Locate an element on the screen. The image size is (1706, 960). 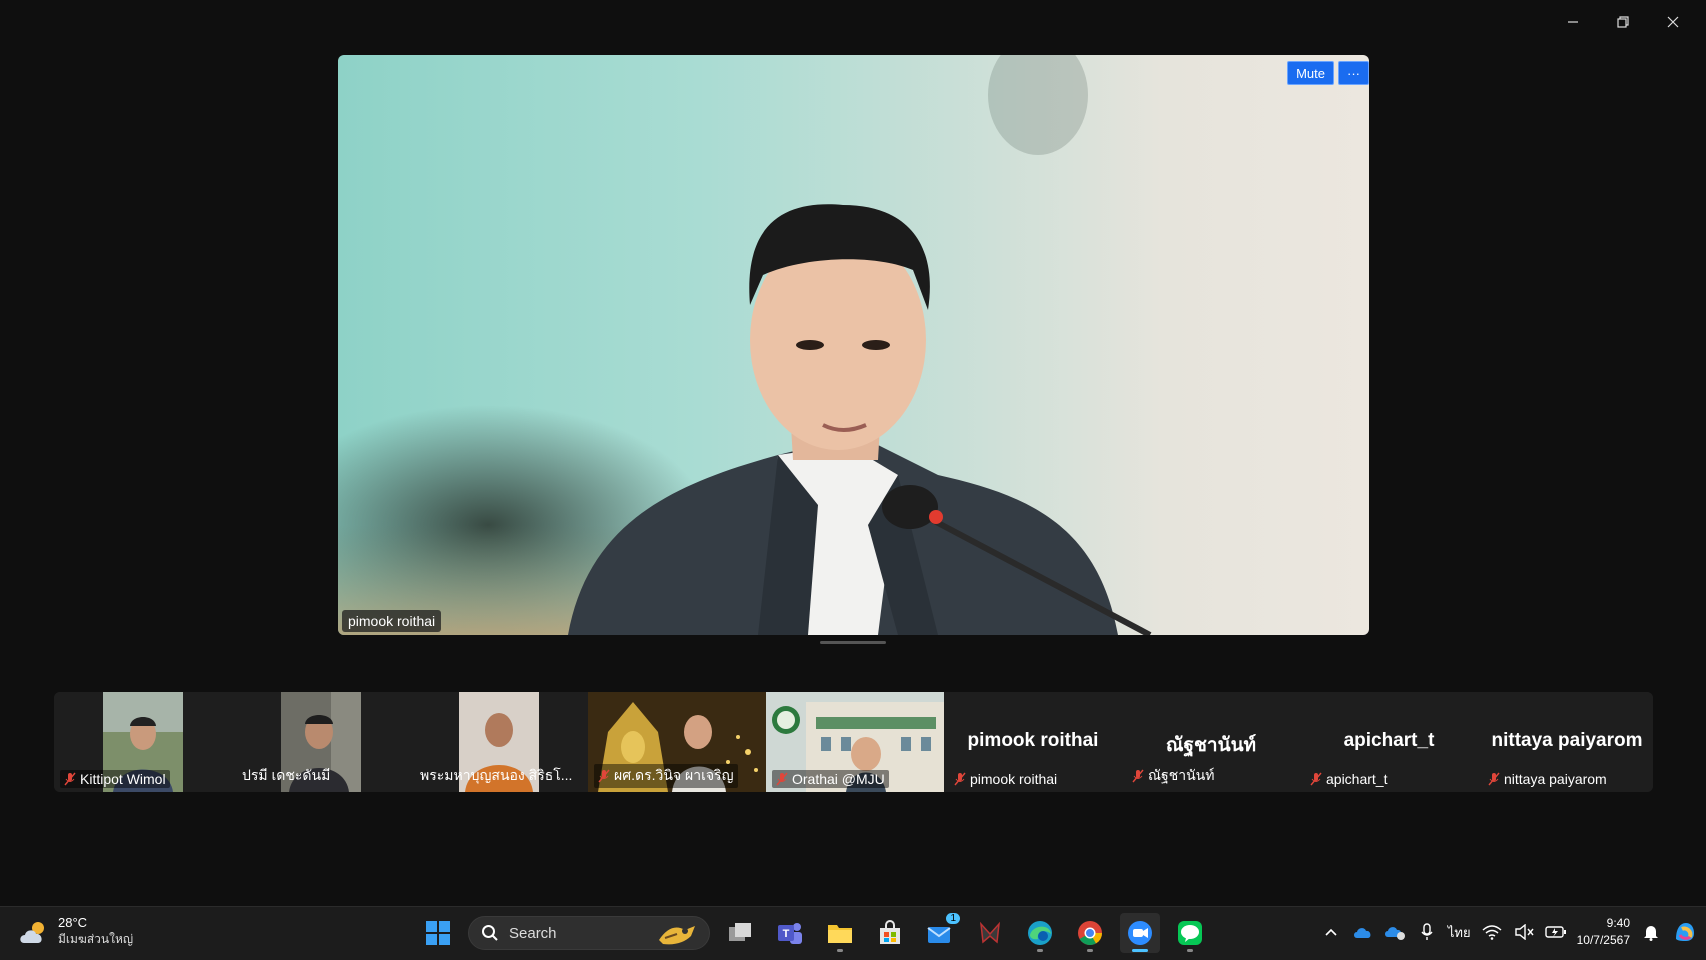
search-input is located at coordinates (579, 933).